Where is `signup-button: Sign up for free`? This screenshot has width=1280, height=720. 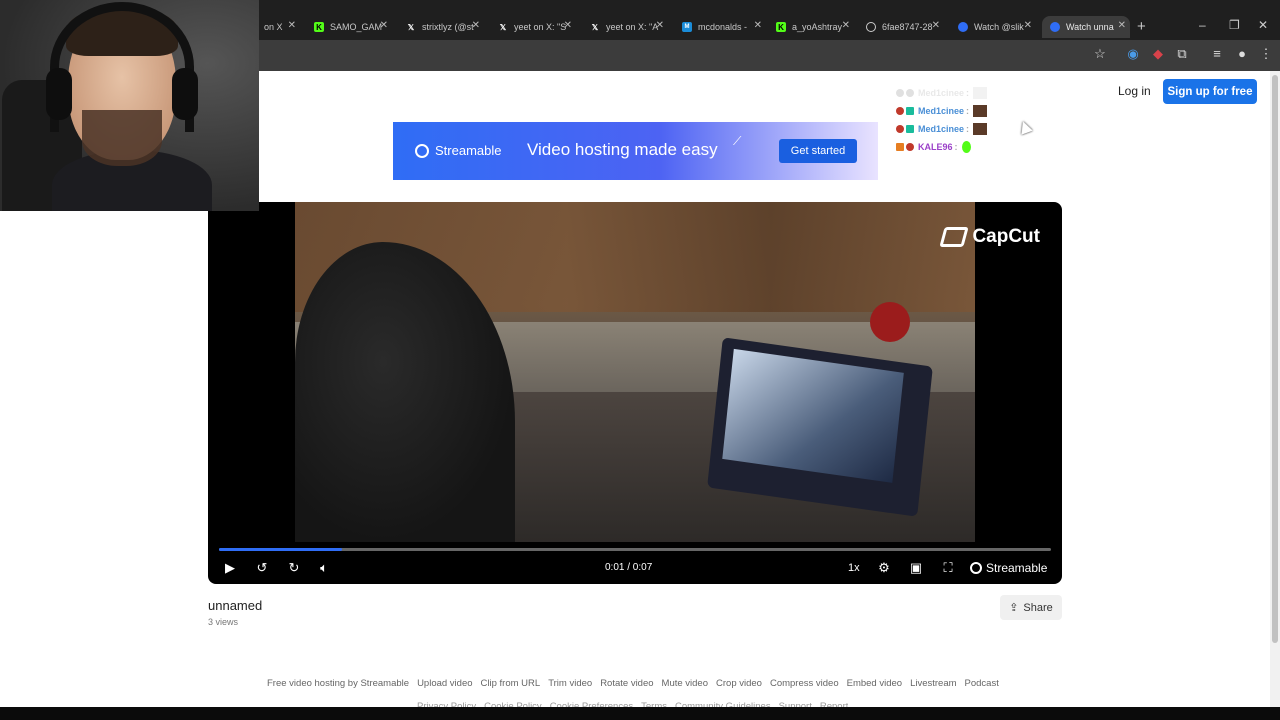 signup-button: Sign up for free is located at coordinates (1210, 91).